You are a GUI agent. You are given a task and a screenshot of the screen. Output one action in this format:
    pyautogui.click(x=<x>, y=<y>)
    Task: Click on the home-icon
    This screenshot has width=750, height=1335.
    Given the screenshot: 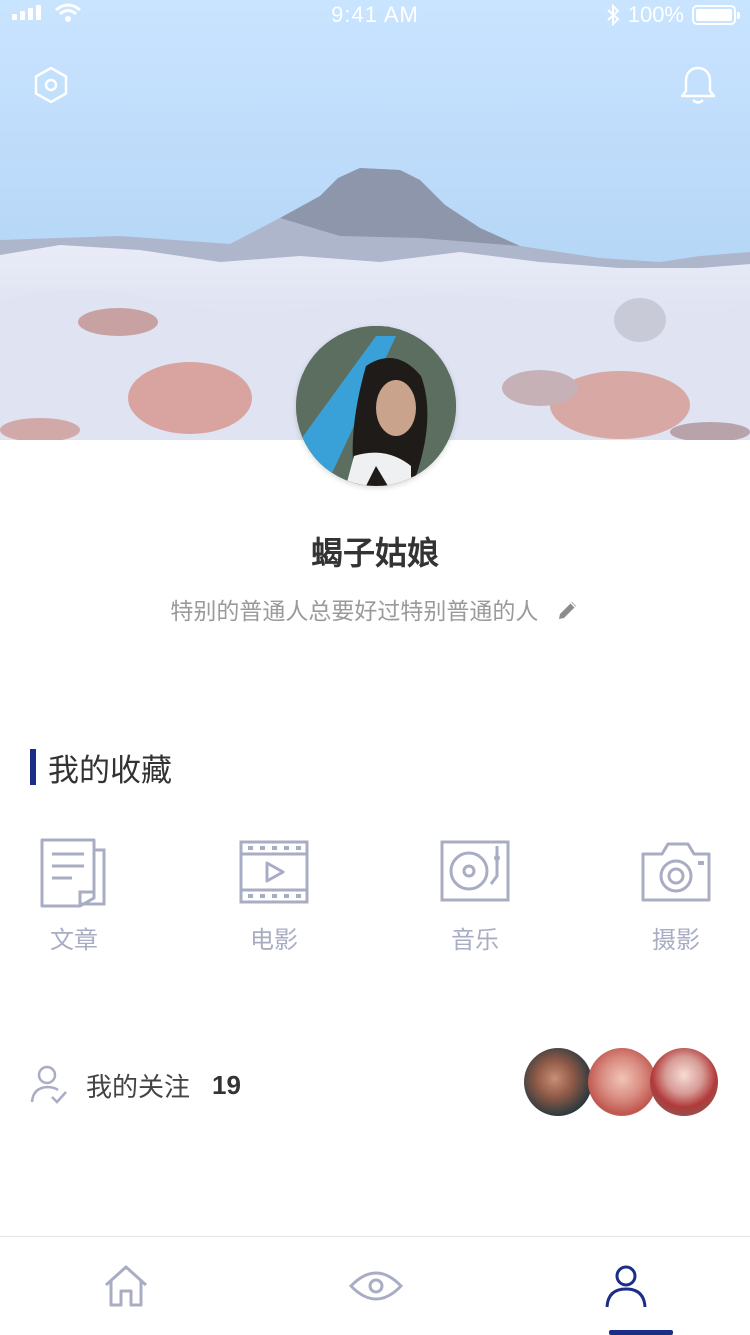 What is the action you would take?
    pyautogui.click(x=126, y=1286)
    